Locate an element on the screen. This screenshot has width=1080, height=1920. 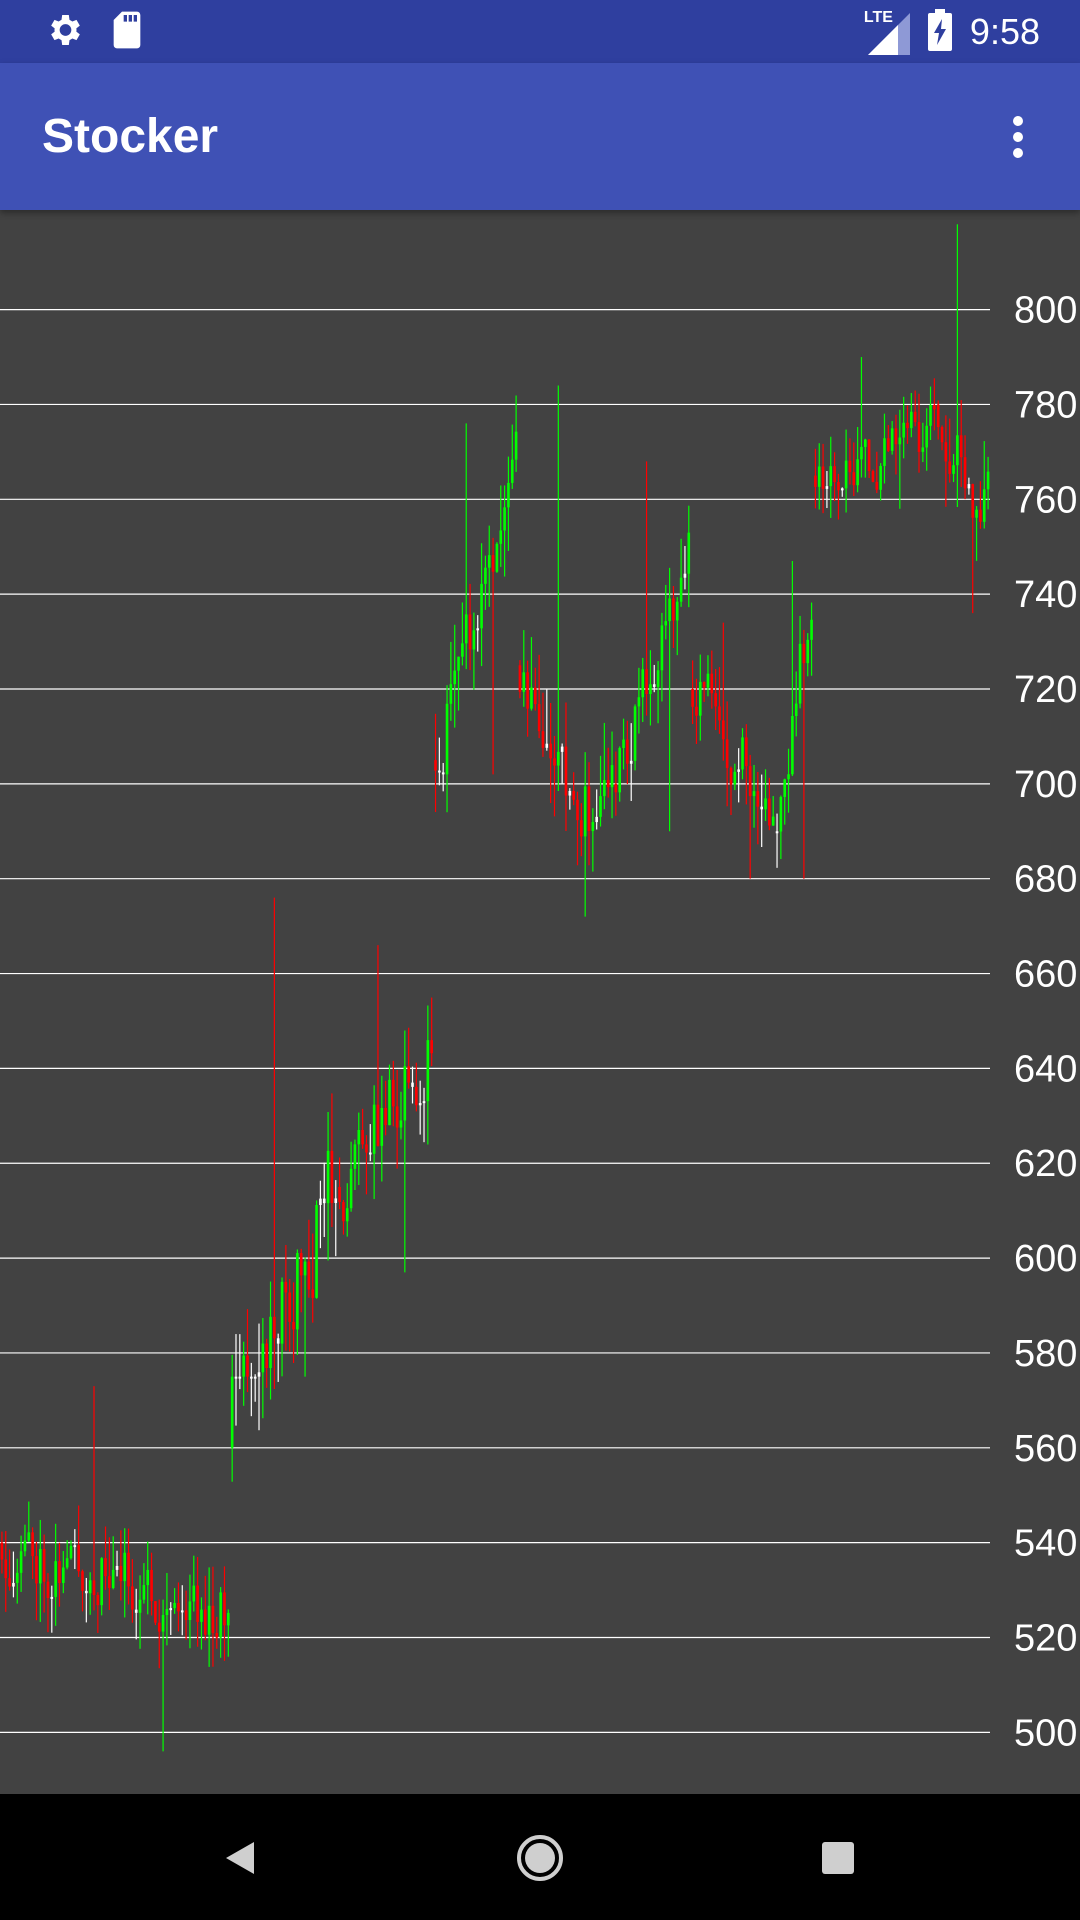
y-tick-label: 780 is located at coordinates (1045, 405).